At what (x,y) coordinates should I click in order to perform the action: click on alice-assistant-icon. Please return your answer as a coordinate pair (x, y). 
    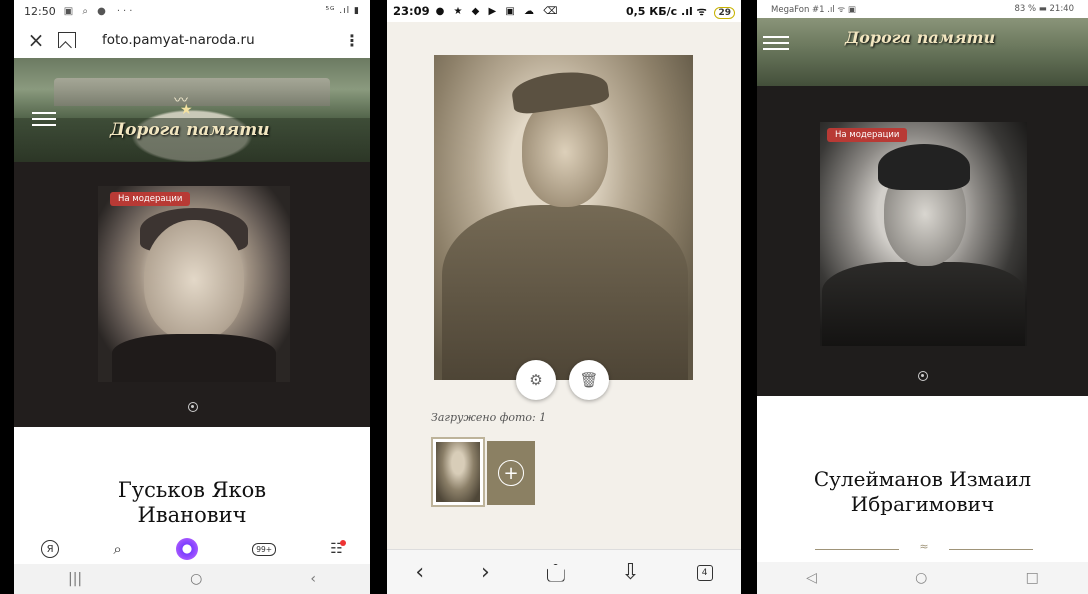
    Looking at the image, I should click on (186, 549).